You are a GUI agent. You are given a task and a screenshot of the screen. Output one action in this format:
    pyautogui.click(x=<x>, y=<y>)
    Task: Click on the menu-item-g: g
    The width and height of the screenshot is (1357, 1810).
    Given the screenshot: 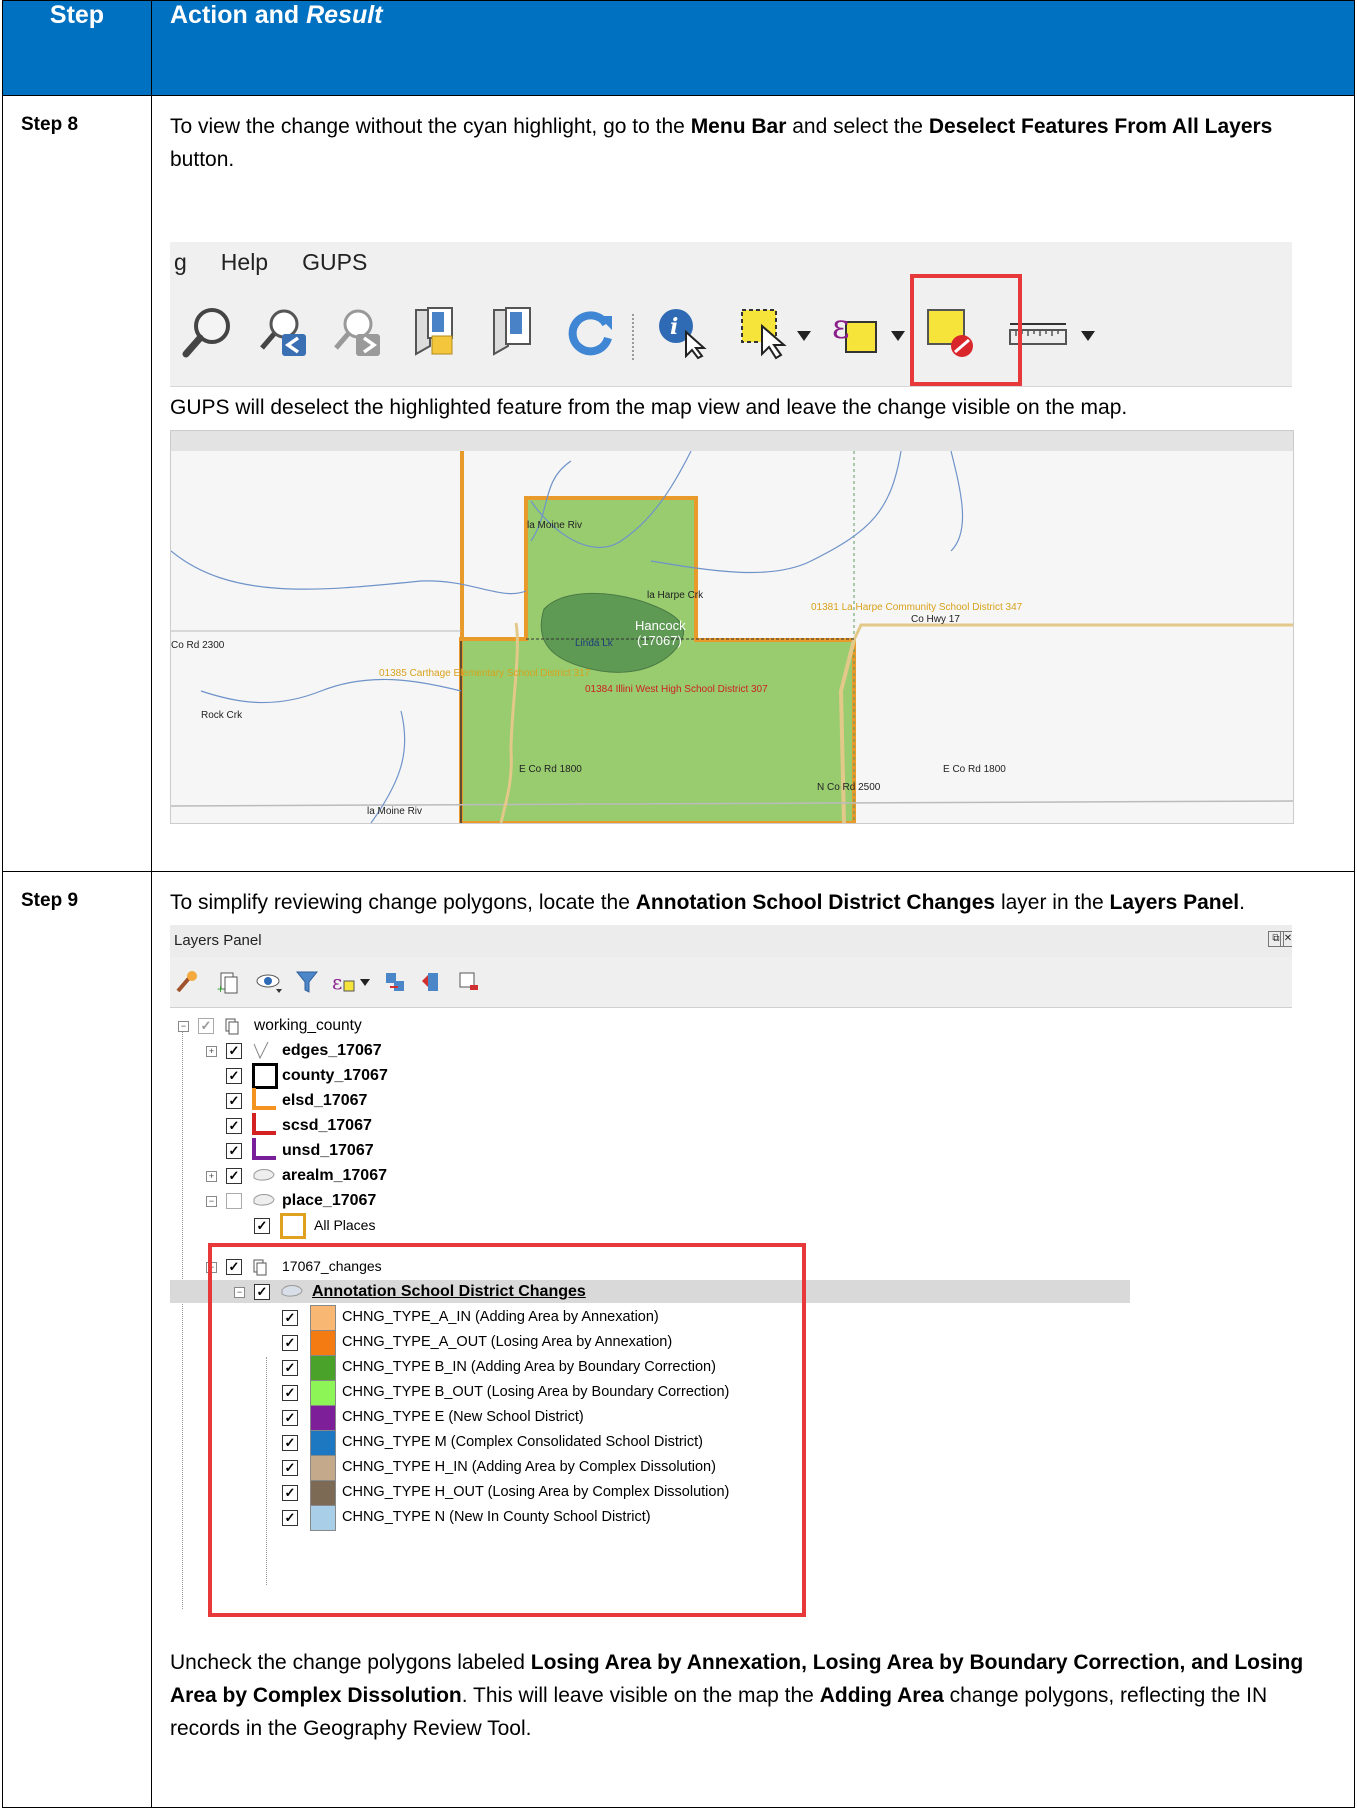 What is the action you would take?
    pyautogui.click(x=180, y=262)
    